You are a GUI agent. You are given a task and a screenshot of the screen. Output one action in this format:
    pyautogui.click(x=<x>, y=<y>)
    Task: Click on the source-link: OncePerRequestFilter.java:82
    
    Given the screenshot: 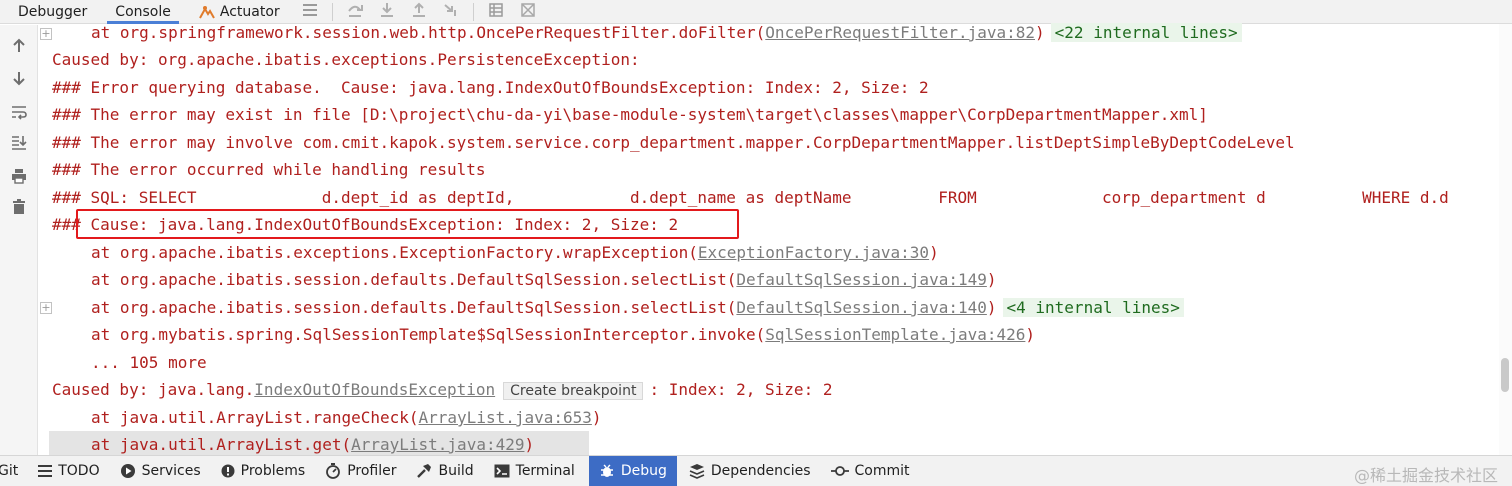 What is the action you would take?
    pyautogui.click(x=900, y=32)
    